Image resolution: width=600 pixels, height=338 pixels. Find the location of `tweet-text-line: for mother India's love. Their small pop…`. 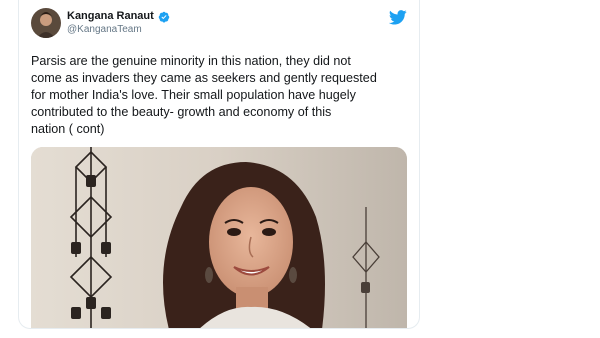

tweet-text-line: for mother India's love. Their small pop… is located at coordinates (193, 95).